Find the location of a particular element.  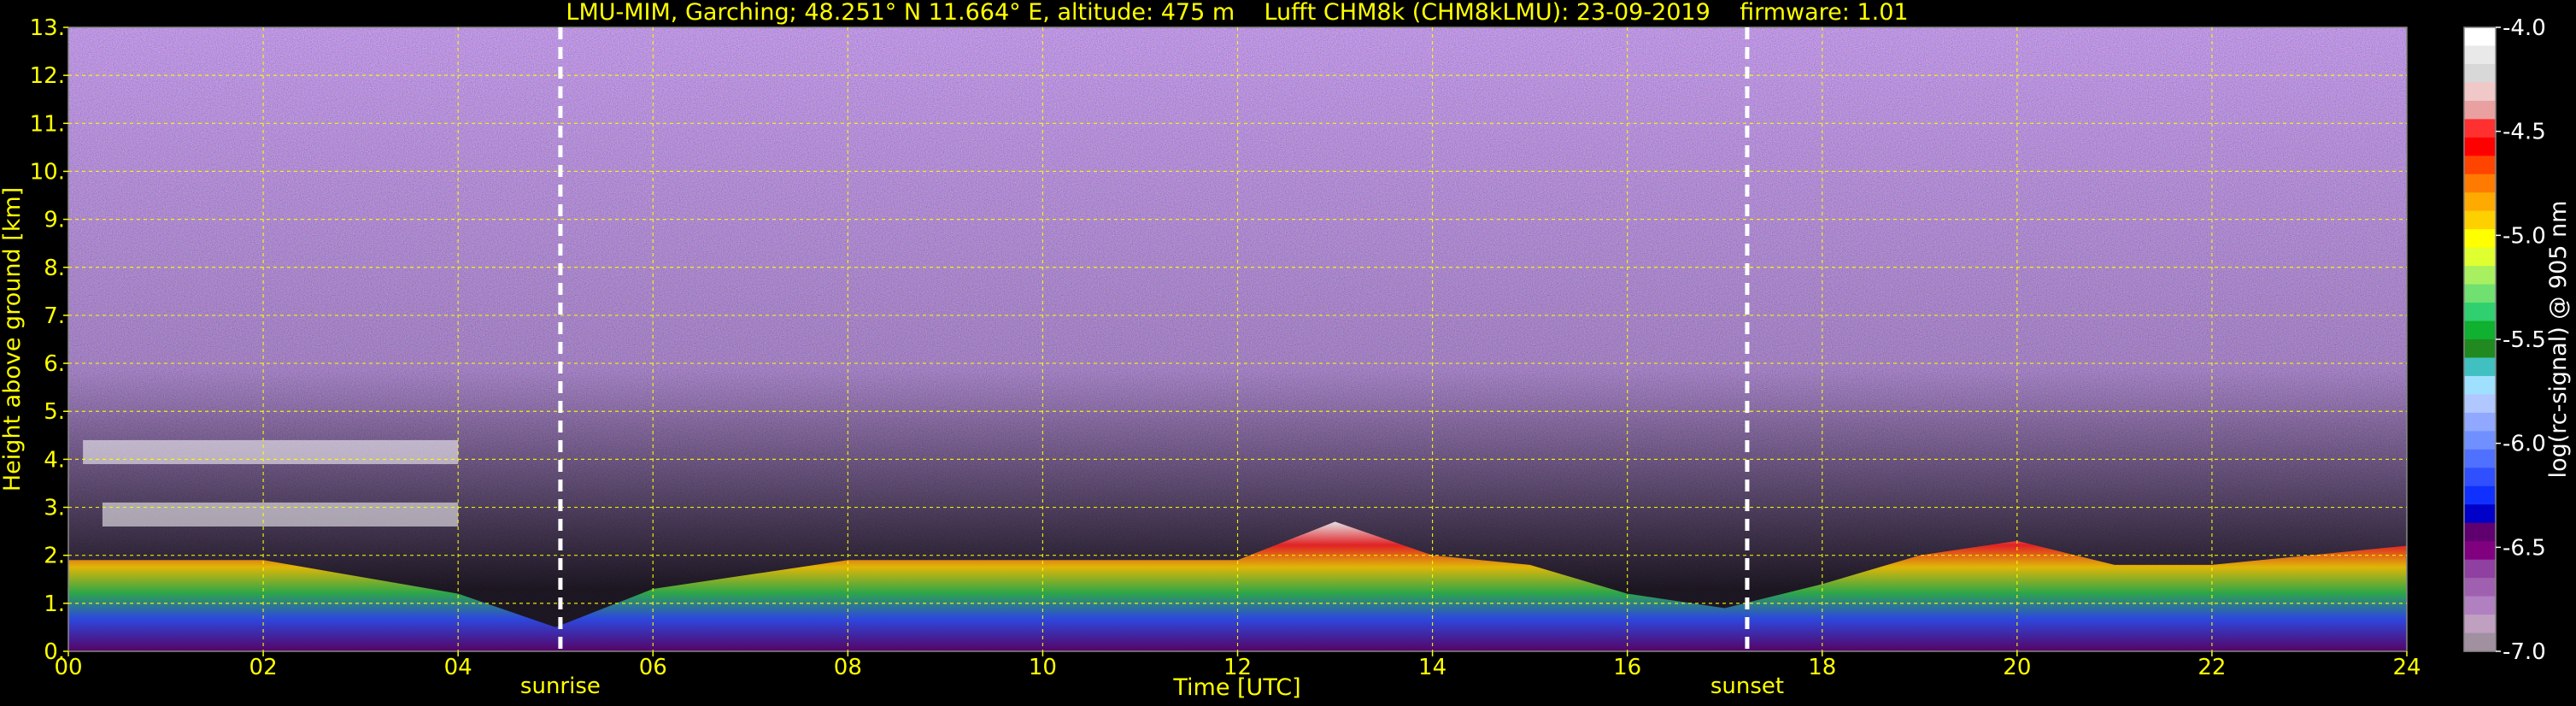

x-tick-label: 10 is located at coordinates (1043, 667).